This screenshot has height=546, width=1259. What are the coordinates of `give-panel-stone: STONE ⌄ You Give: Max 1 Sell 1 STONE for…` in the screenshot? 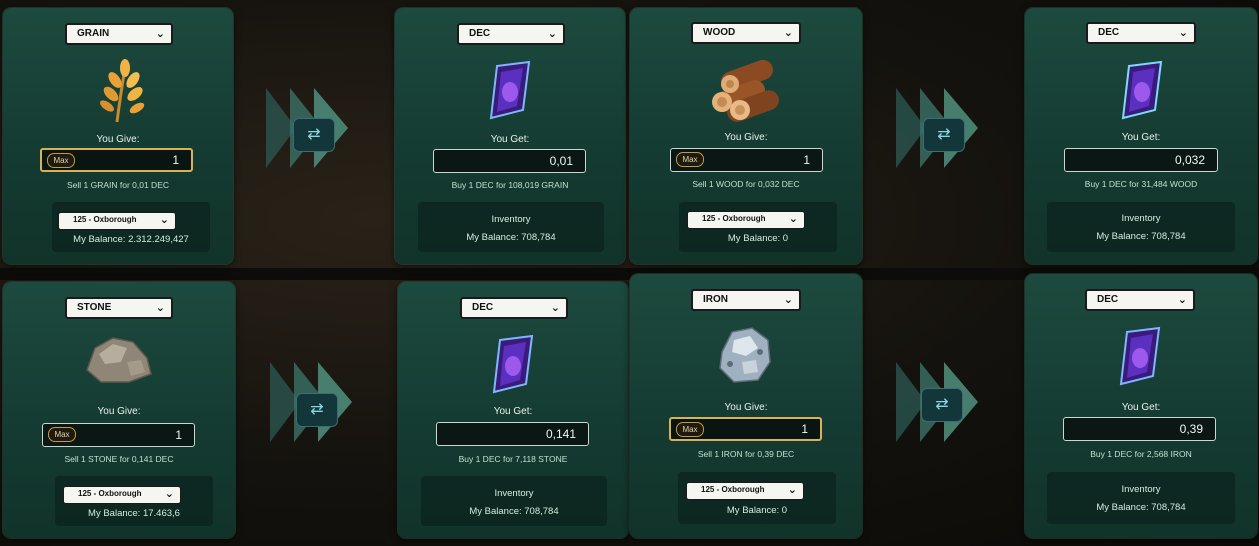 It's located at (119, 410).